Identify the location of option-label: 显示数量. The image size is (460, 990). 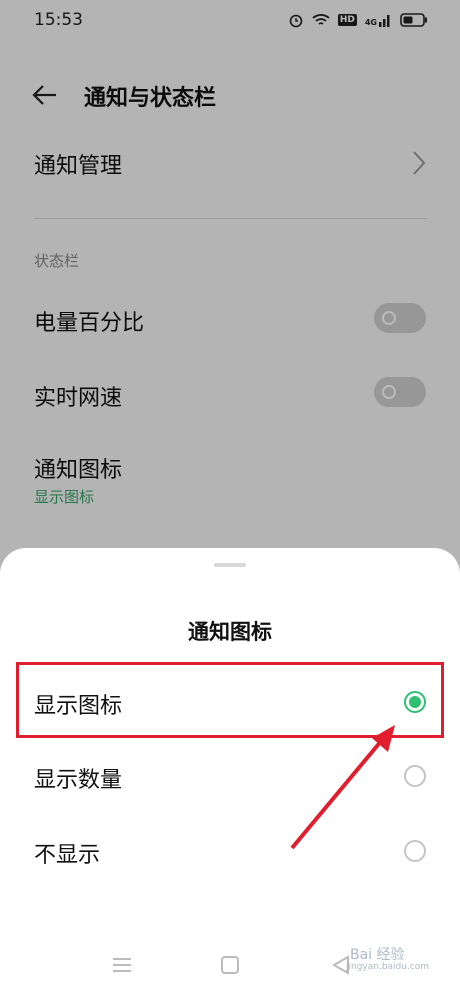
(78, 780).